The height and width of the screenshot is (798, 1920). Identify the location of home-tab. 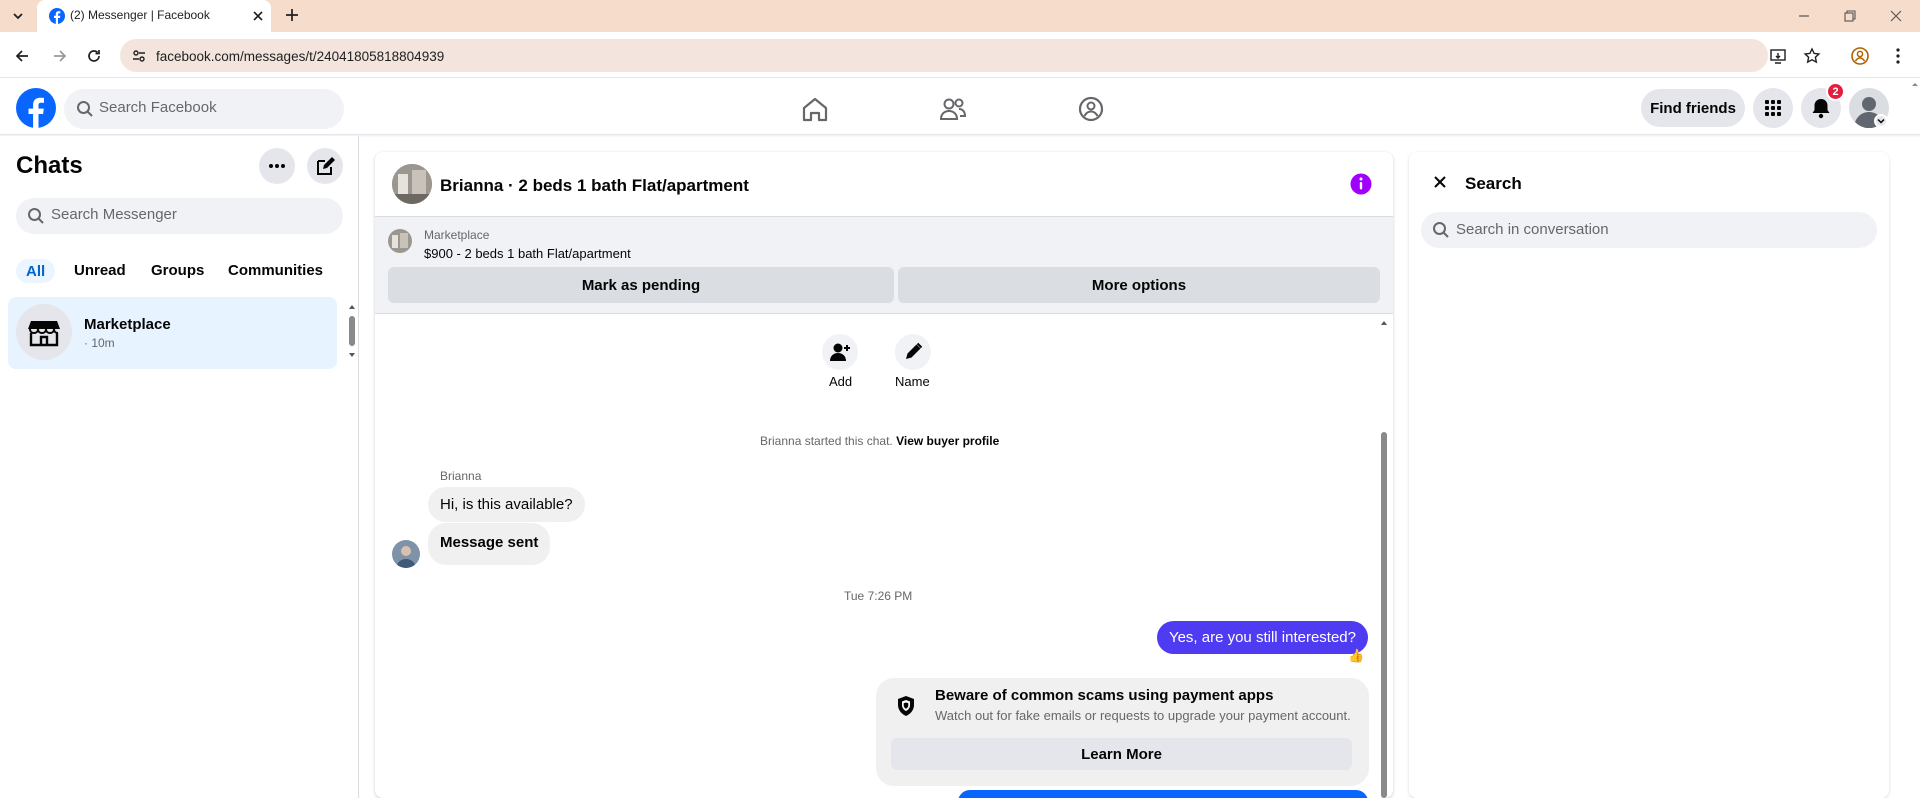
(815, 109).